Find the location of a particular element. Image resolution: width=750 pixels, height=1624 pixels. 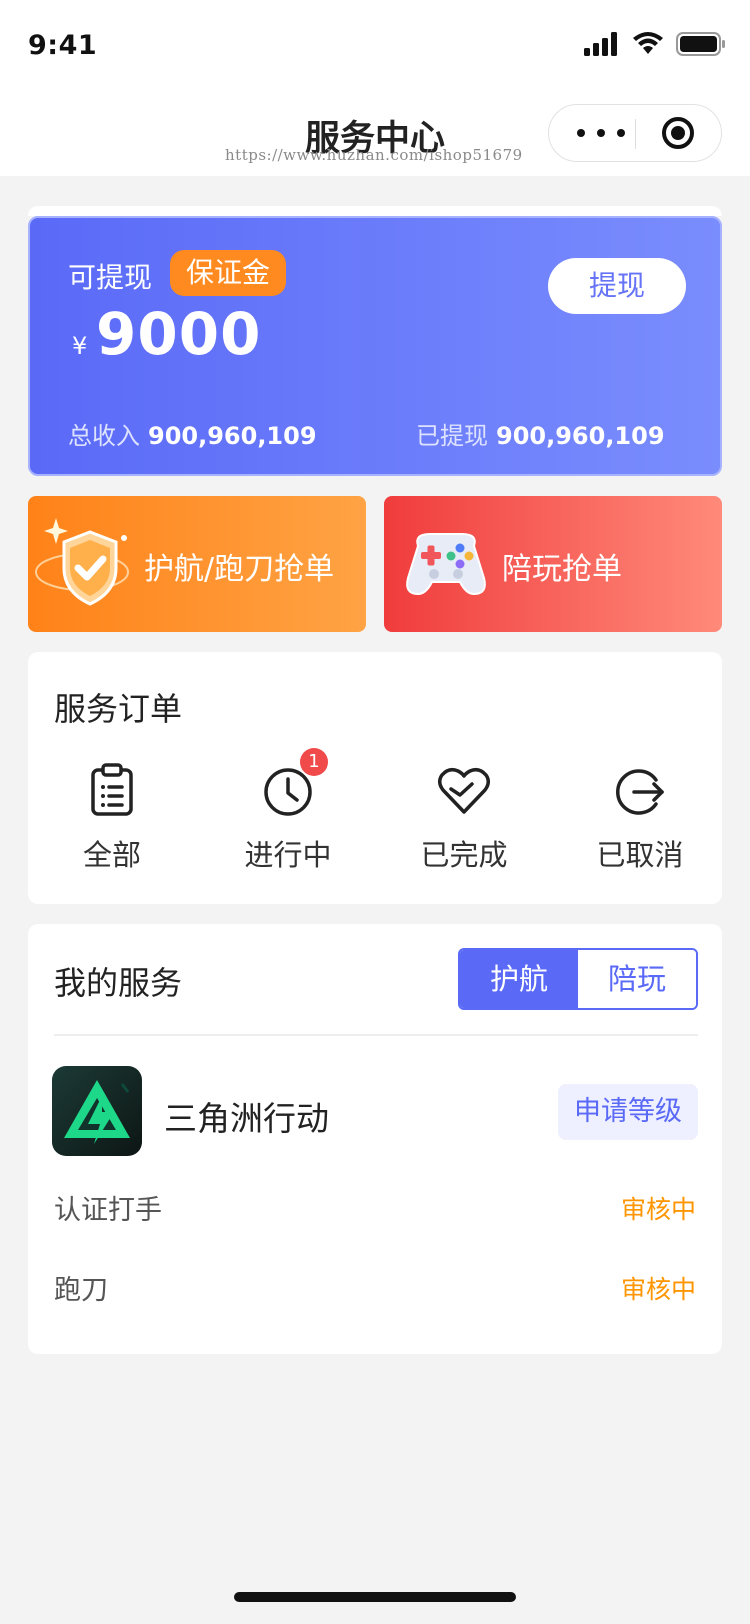

game-logo is located at coordinates (97, 1111).